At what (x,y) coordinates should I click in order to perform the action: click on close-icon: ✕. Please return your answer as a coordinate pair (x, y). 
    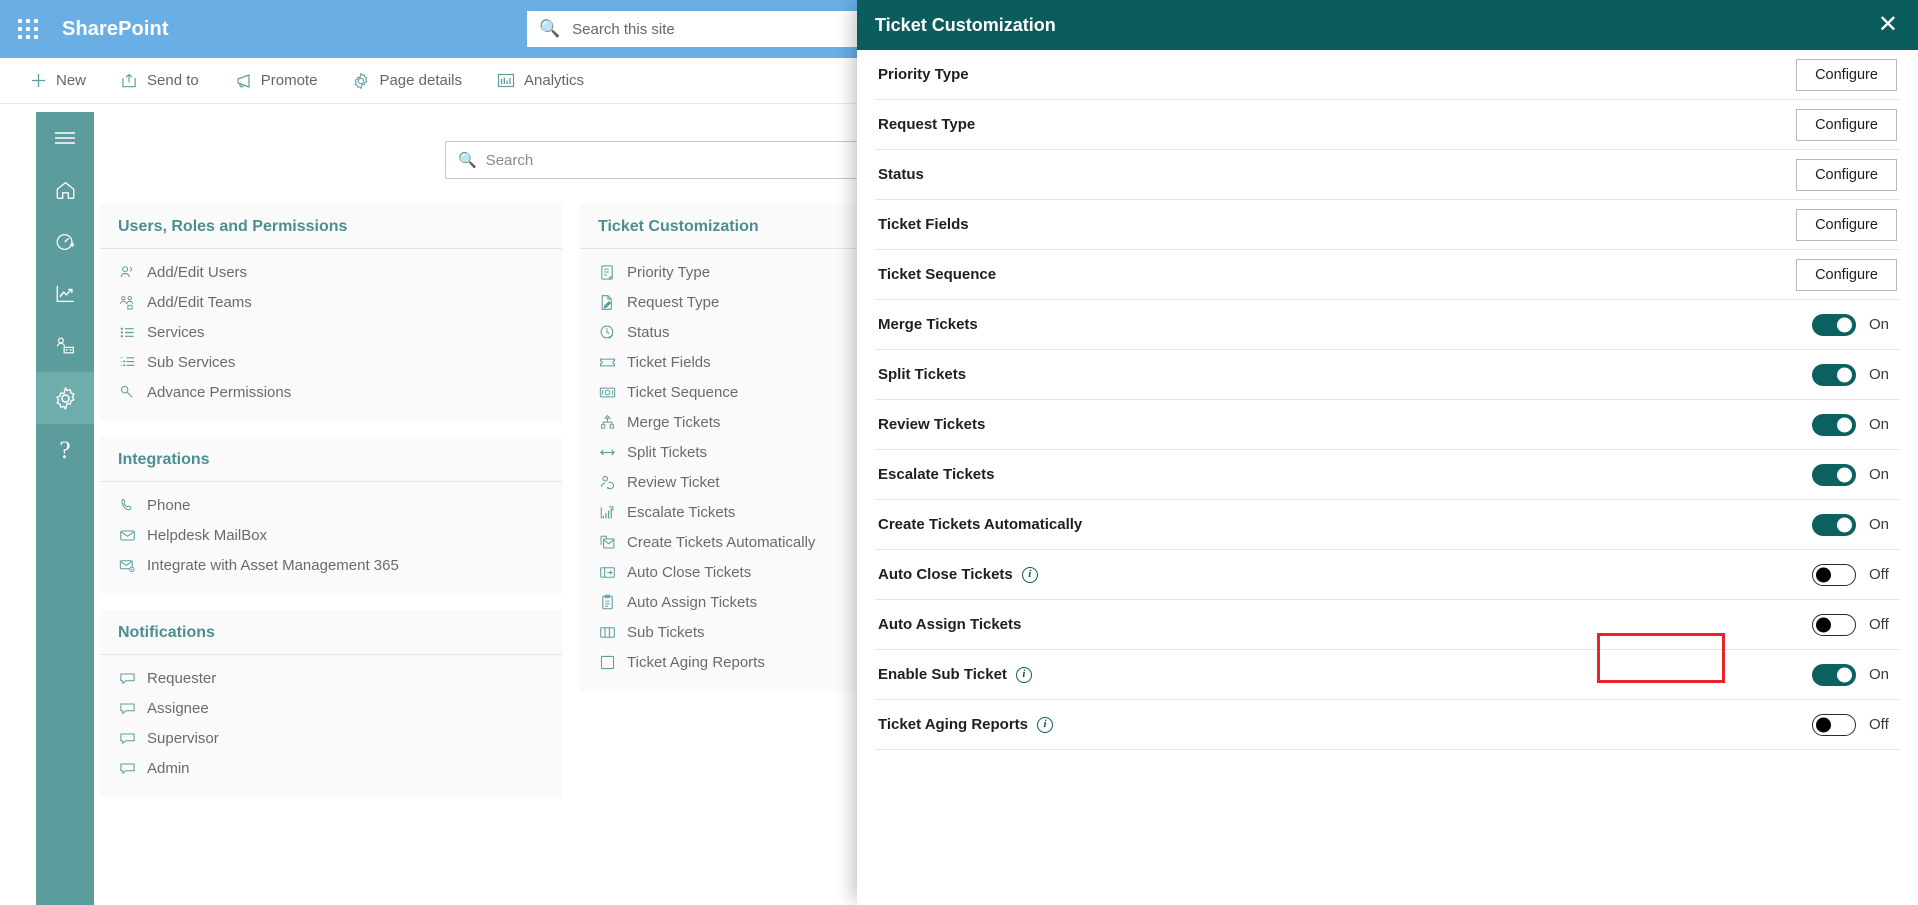
    Looking at the image, I should click on (1888, 25).